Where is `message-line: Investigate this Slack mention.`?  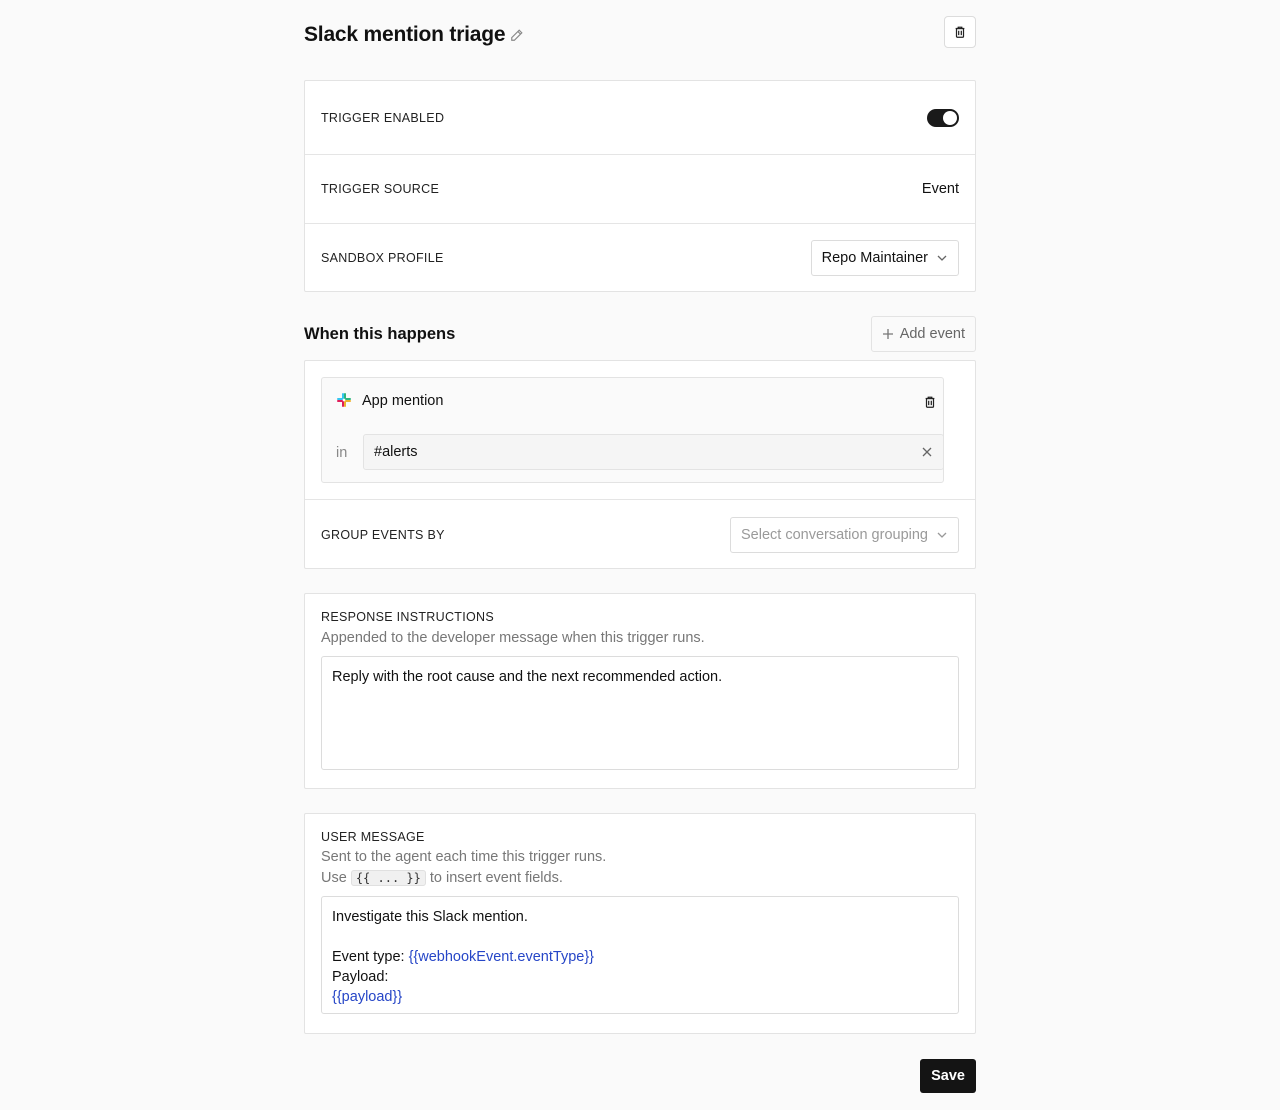
message-line: Investigate this Slack mention. is located at coordinates (430, 917).